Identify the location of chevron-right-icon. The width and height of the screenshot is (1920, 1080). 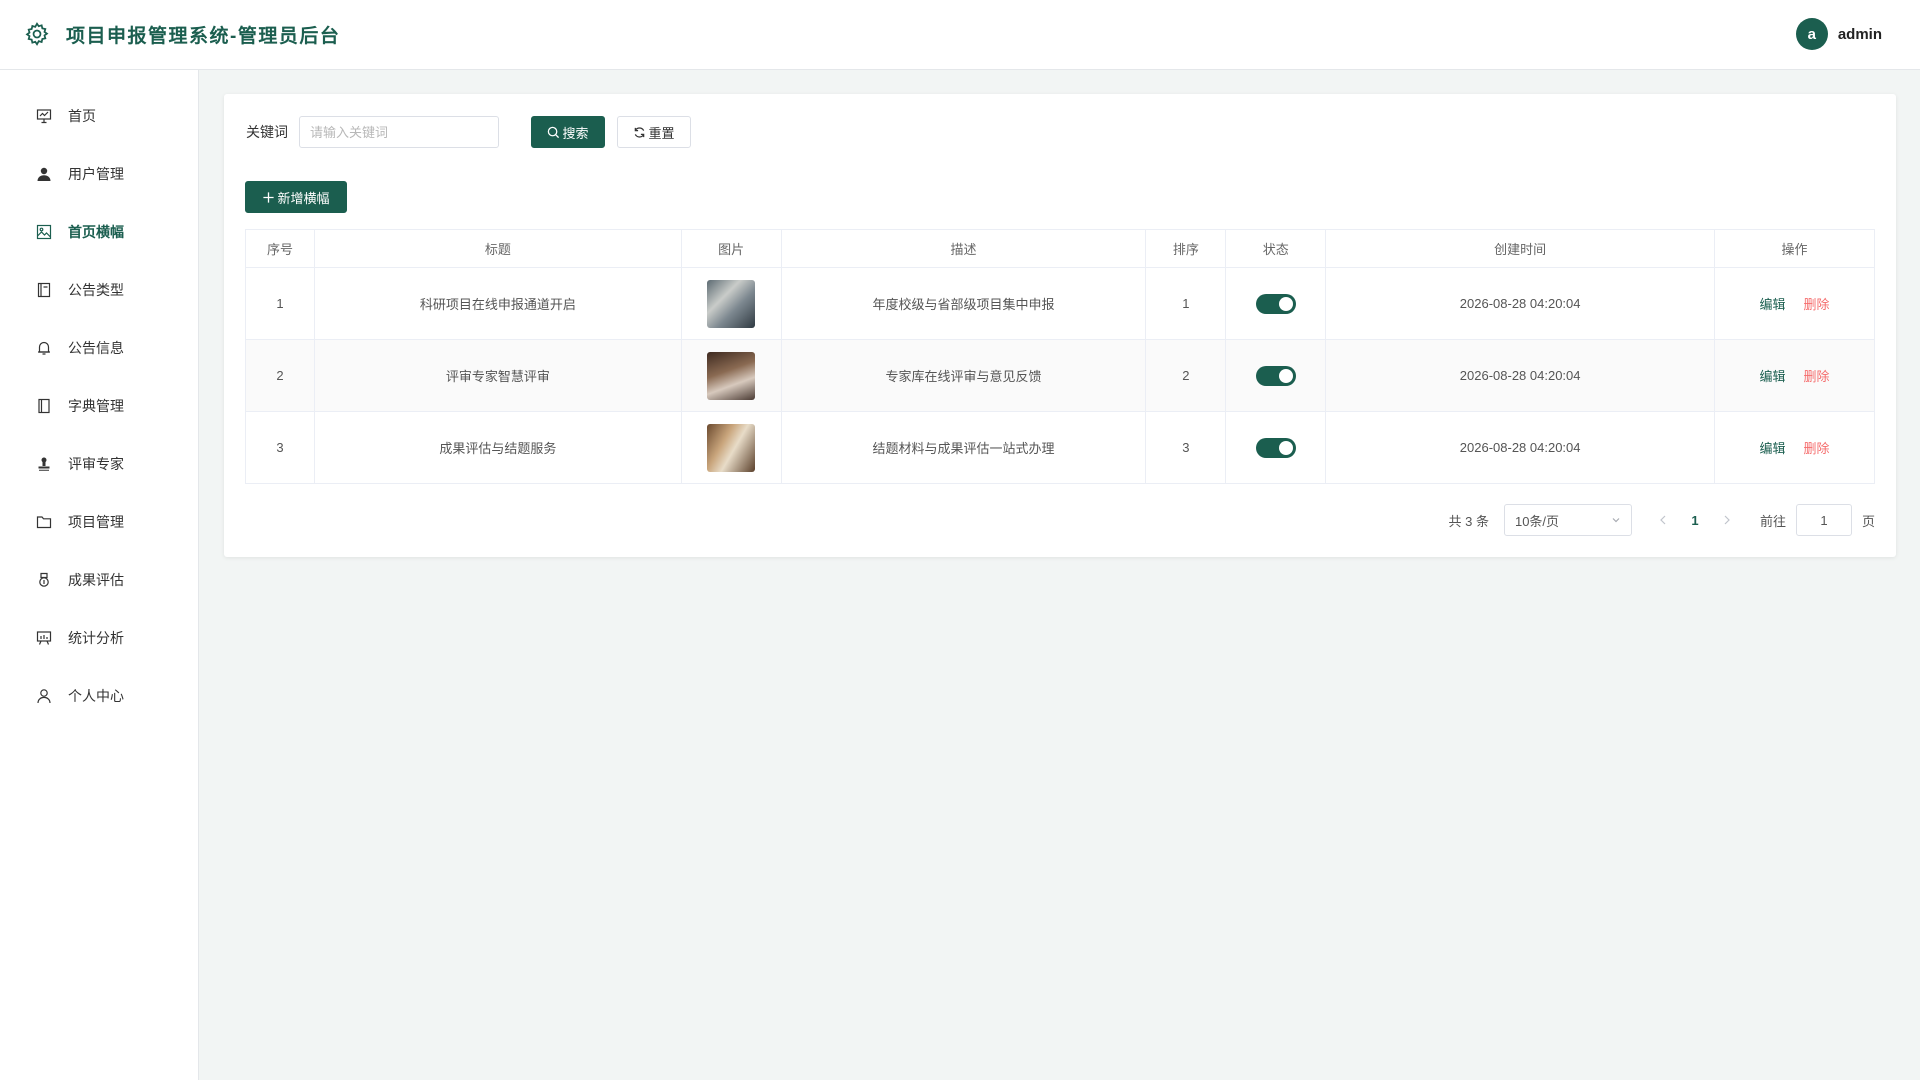
(1727, 519).